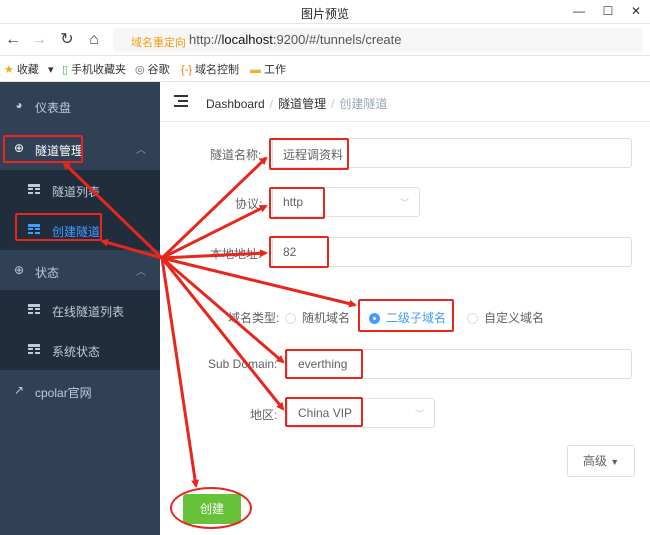 This screenshot has width=650, height=535. I want to click on breadcrumb-tunnel-management: 隧道管理, so click(302, 104).